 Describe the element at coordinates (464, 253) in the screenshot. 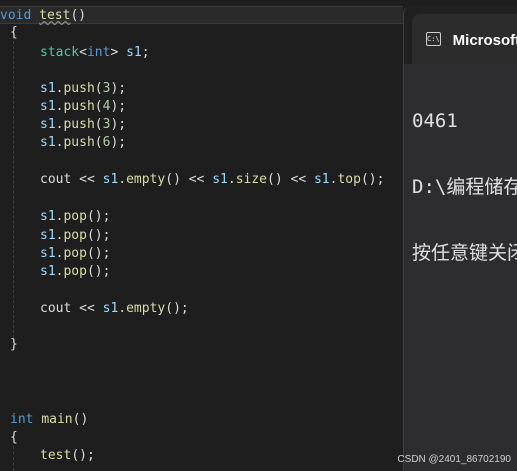

I see `console-output-line: 按任意键关闭` at that location.